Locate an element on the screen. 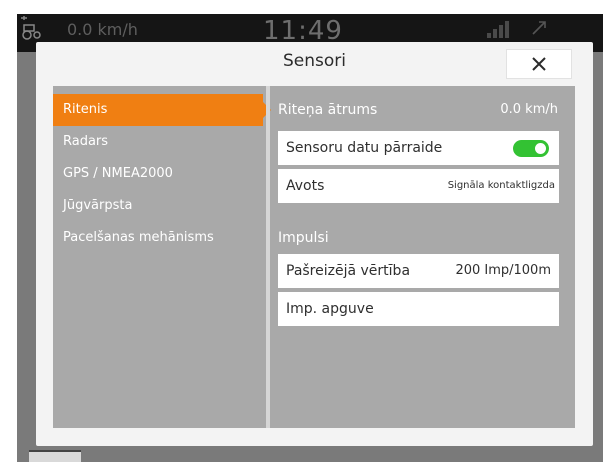 The height and width of the screenshot is (462, 605). imp-learning-row: Imp. apguve is located at coordinates (418, 309).